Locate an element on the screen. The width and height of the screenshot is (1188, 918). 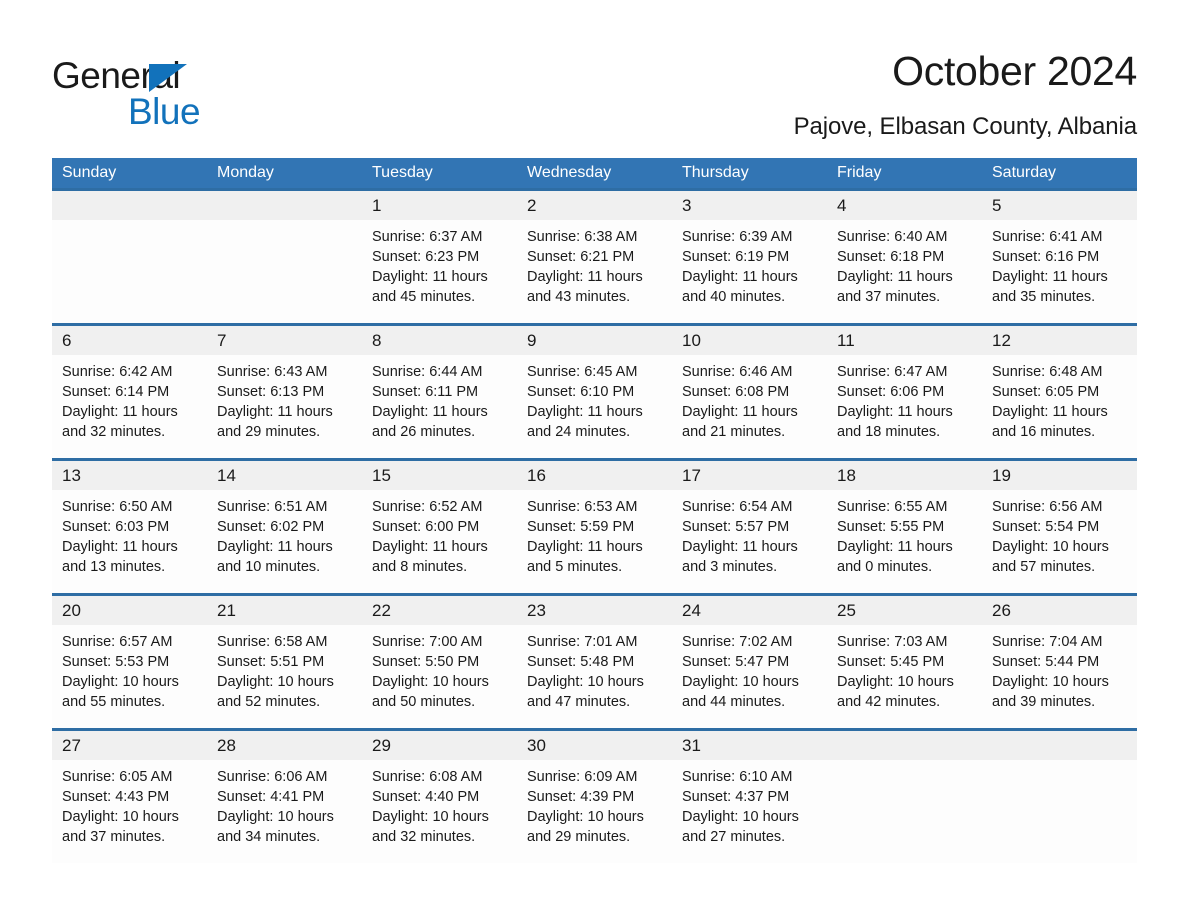
sunset-text: Sunset: 6:06 PM is located at coordinates (891, 392).